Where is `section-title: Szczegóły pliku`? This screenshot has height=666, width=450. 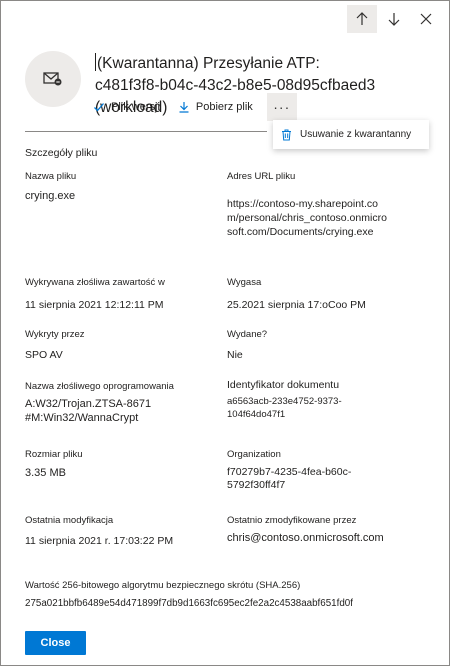
section-title: Szczegóły pliku is located at coordinates (61, 153).